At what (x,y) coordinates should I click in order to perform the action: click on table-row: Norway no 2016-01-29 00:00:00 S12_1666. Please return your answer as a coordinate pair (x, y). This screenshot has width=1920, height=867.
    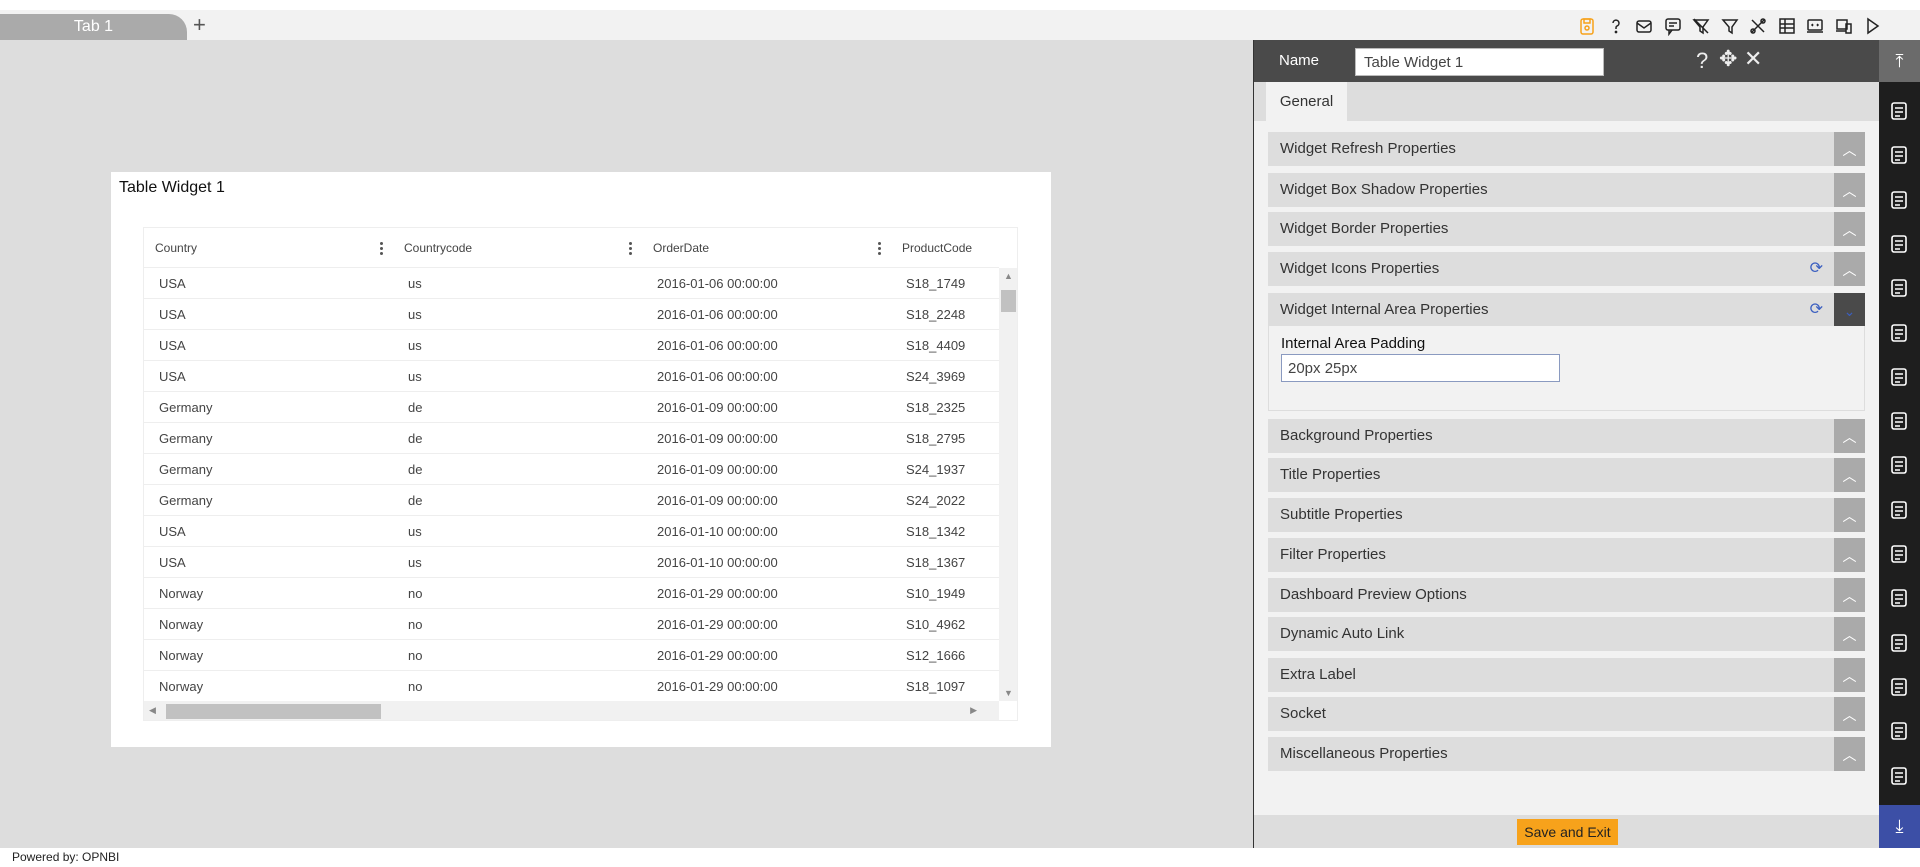
    Looking at the image, I should click on (571, 655).